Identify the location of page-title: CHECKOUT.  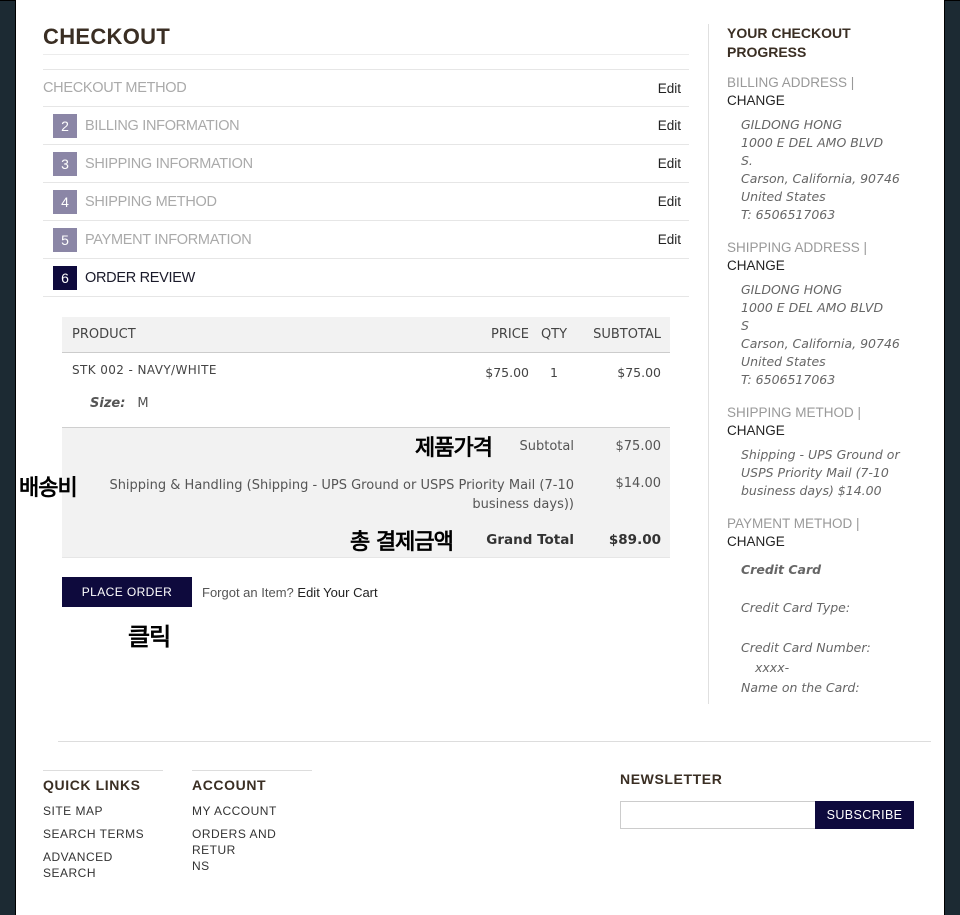
(366, 39).